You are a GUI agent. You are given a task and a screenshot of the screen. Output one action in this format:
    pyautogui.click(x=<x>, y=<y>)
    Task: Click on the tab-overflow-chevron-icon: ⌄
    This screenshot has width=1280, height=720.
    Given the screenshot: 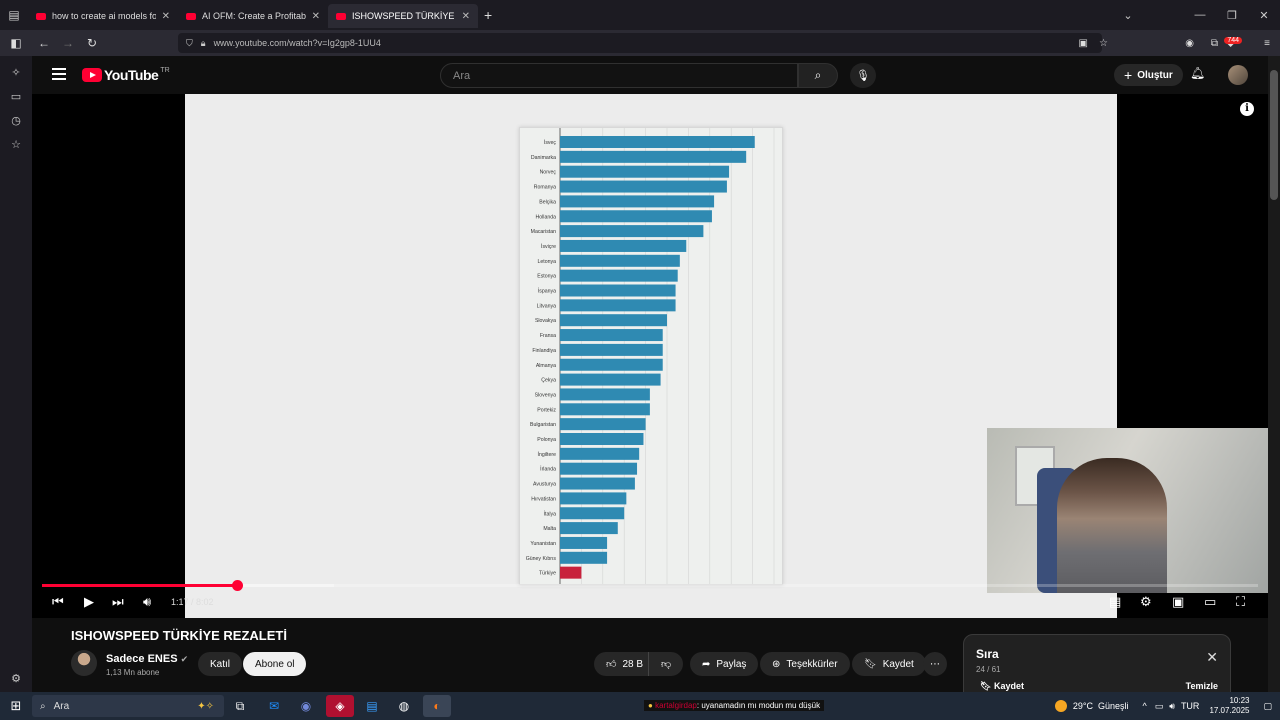 What is the action you would take?
    pyautogui.click(x=1128, y=15)
    